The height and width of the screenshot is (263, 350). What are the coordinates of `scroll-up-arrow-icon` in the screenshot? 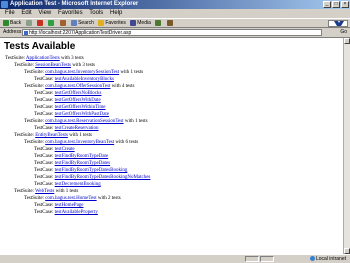 It's located at (347, 41).